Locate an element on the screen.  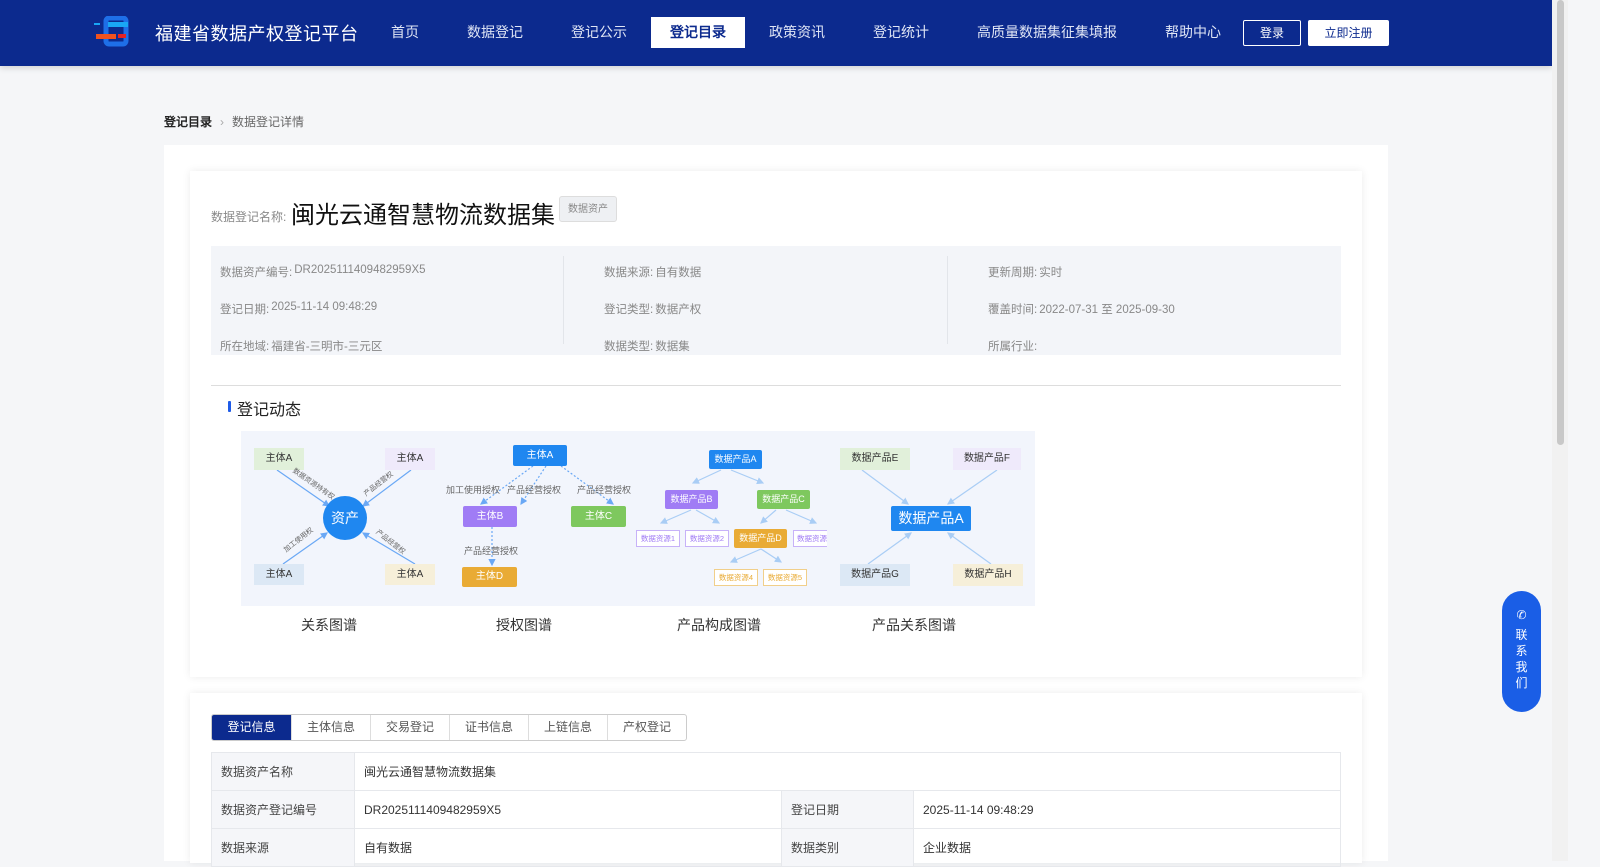
contact-us-button: ✆ 联系我们 is located at coordinates (1521, 651).